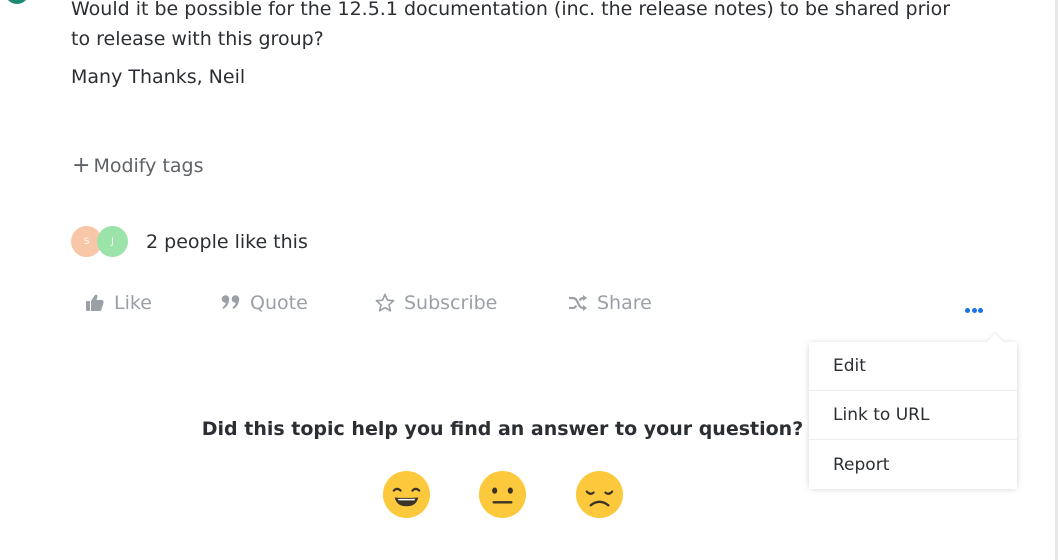 Image resolution: width=1058 pixels, height=560 pixels. I want to click on like-button: Like, so click(118, 303).